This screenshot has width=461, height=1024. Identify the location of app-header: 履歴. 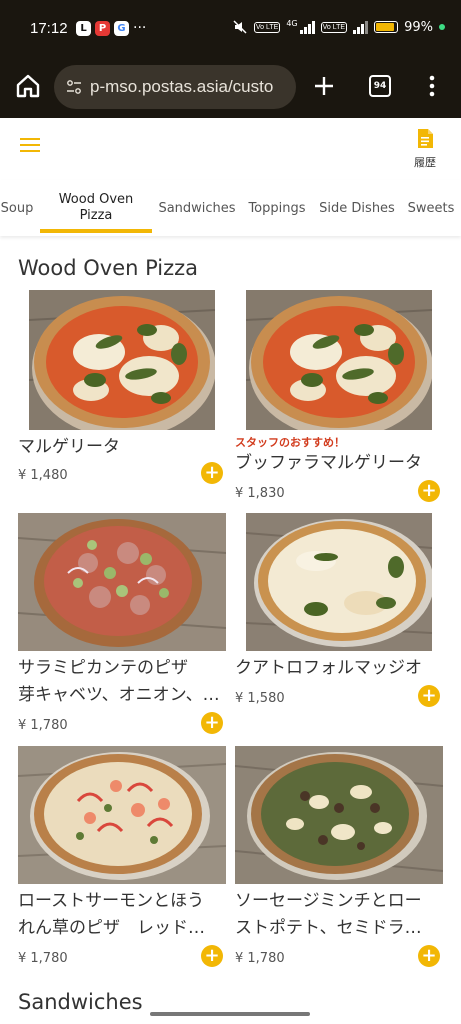
(230, 149).